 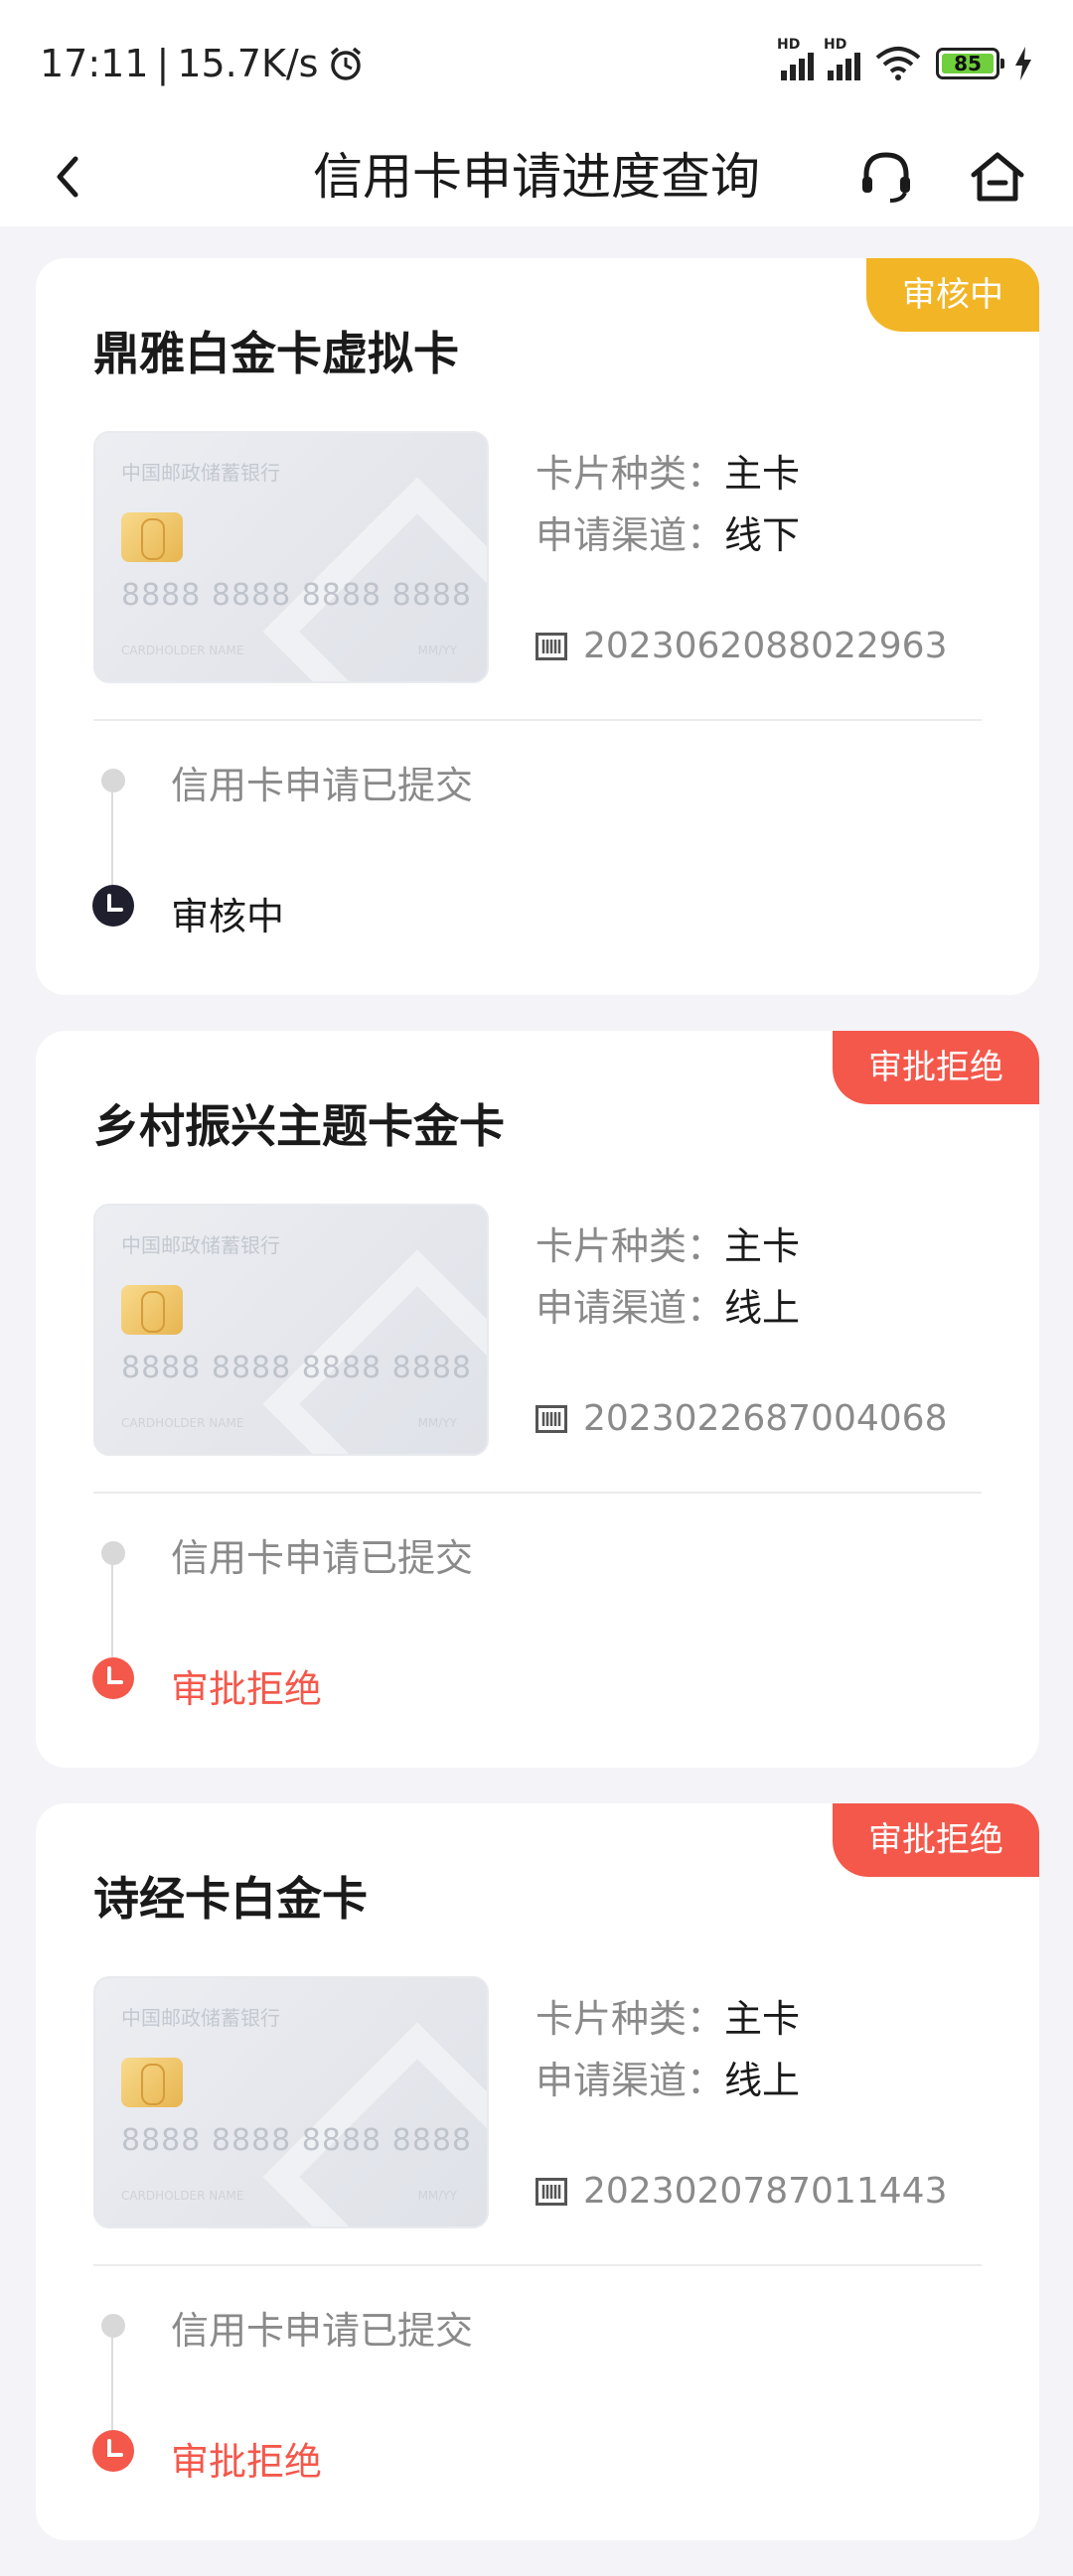 What do you see at coordinates (346, 64) in the screenshot?
I see `alarm-icon` at bounding box center [346, 64].